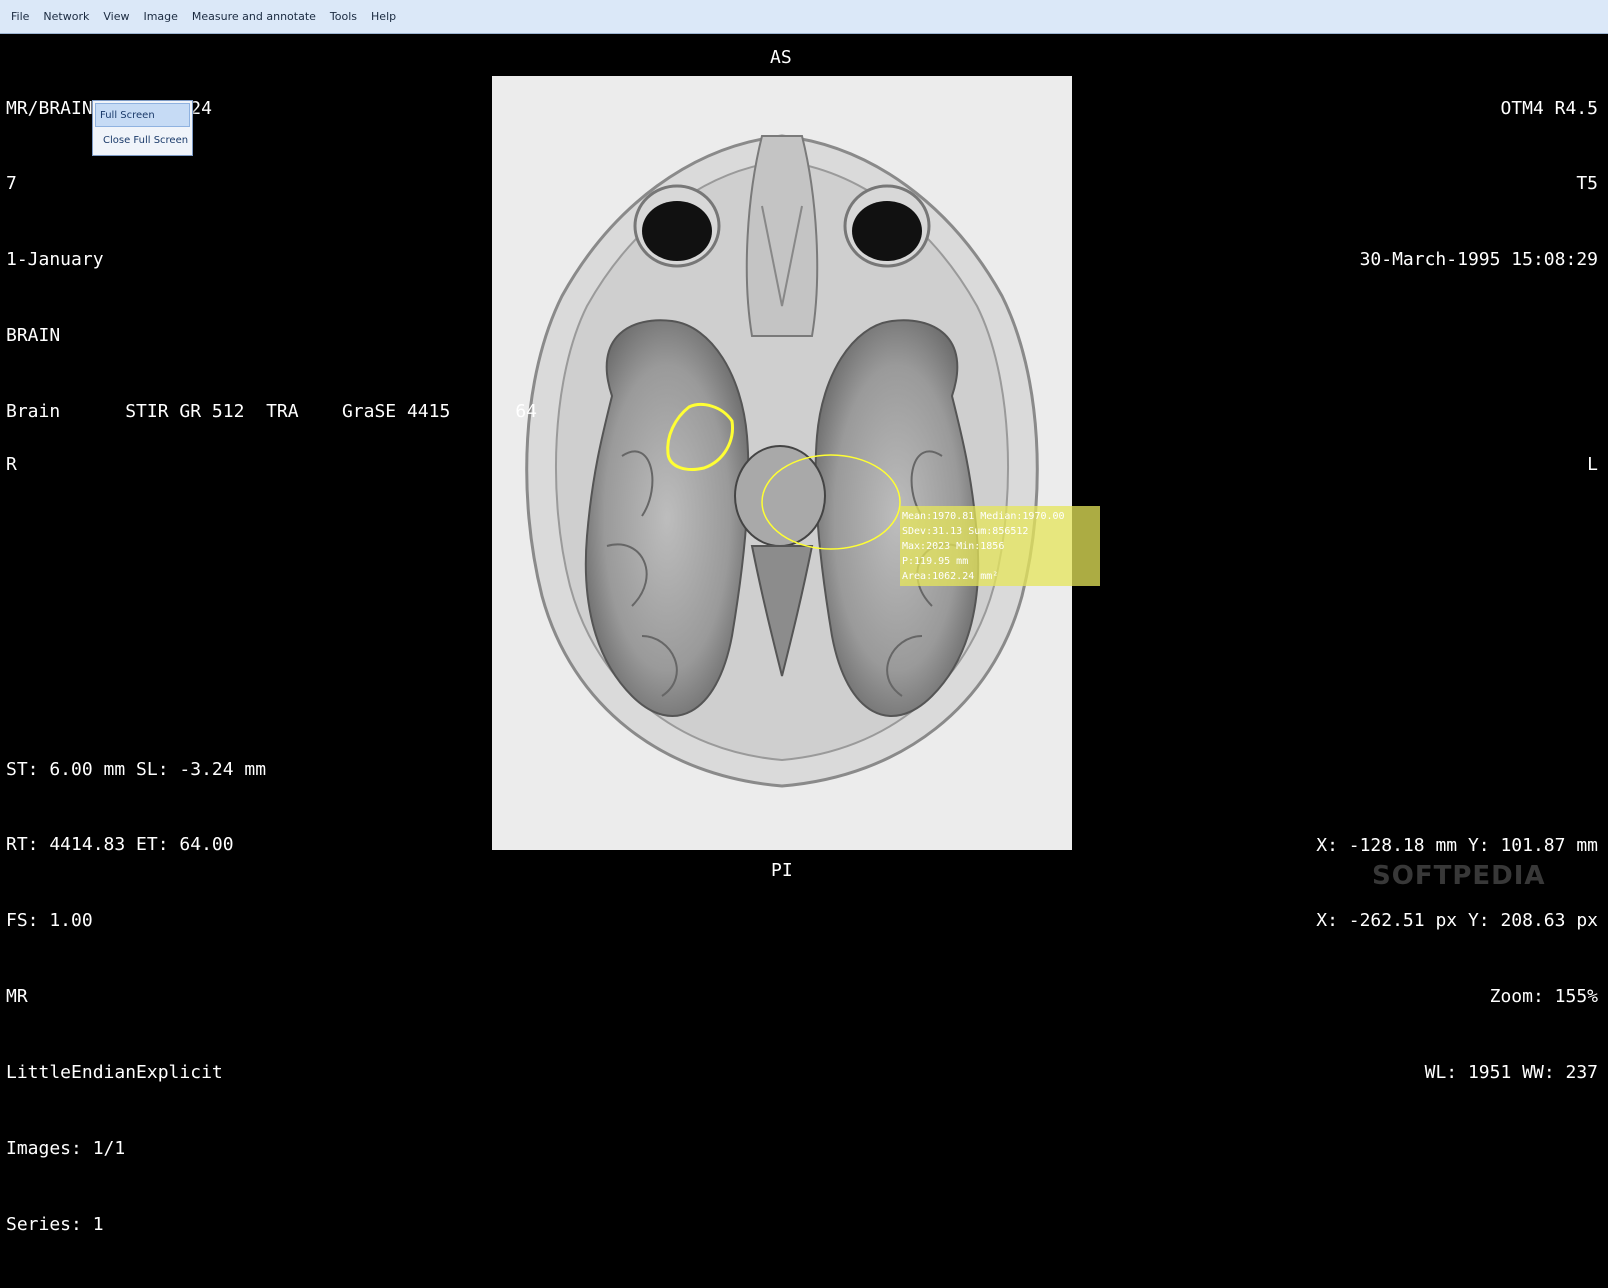  What do you see at coordinates (11, 184) in the screenshot?
I see `instance-number: 7` at bounding box center [11, 184].